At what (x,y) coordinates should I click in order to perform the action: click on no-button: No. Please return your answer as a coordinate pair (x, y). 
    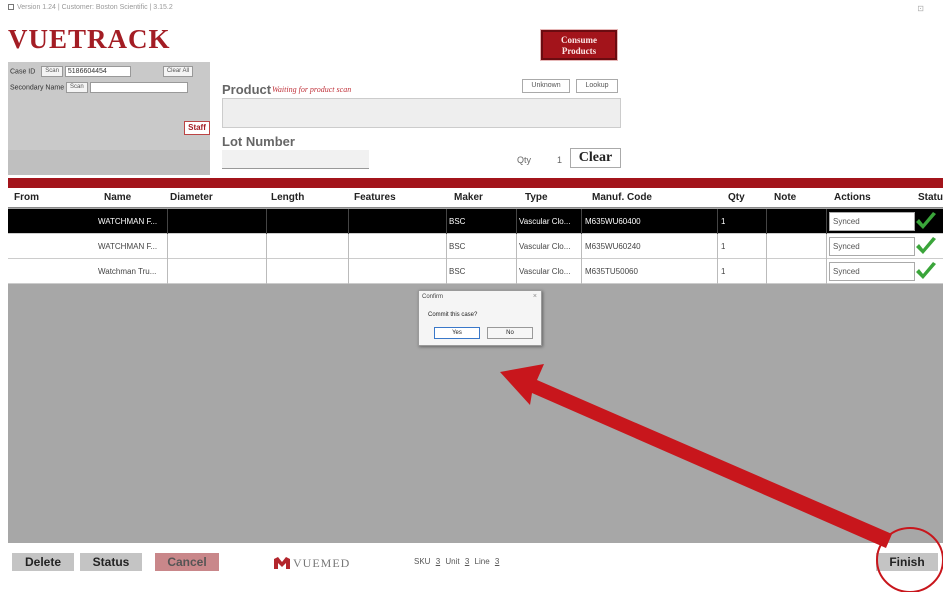
    Looking at the image, I should click on (510, 333).